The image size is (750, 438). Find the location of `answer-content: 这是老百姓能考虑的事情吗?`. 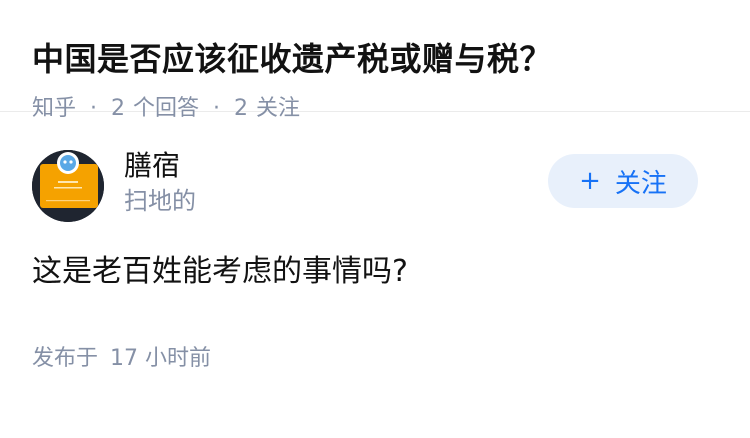

answer-content: 这是老百姓能考虑的事情吗? is located at coordinates (220, 272).